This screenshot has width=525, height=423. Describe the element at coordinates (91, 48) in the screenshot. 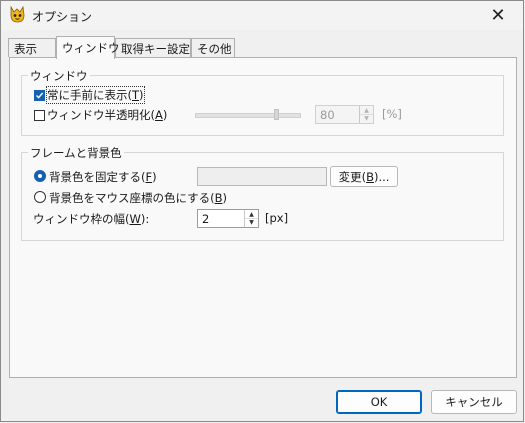

I see `tab-window-label: ウィンドウ` at that location.